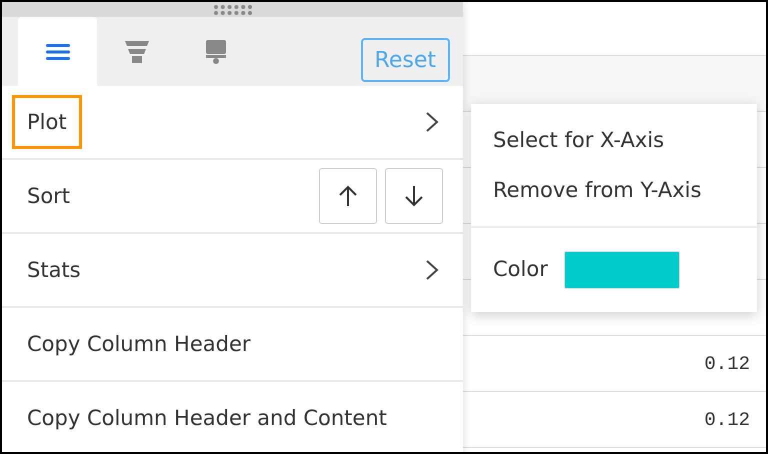 The height and width of the screenshot is (454, 768). What do you see at coordinates (54, 270) in the screenshot?
I see `menu-item: Stats` at bounding box center [54, 270].